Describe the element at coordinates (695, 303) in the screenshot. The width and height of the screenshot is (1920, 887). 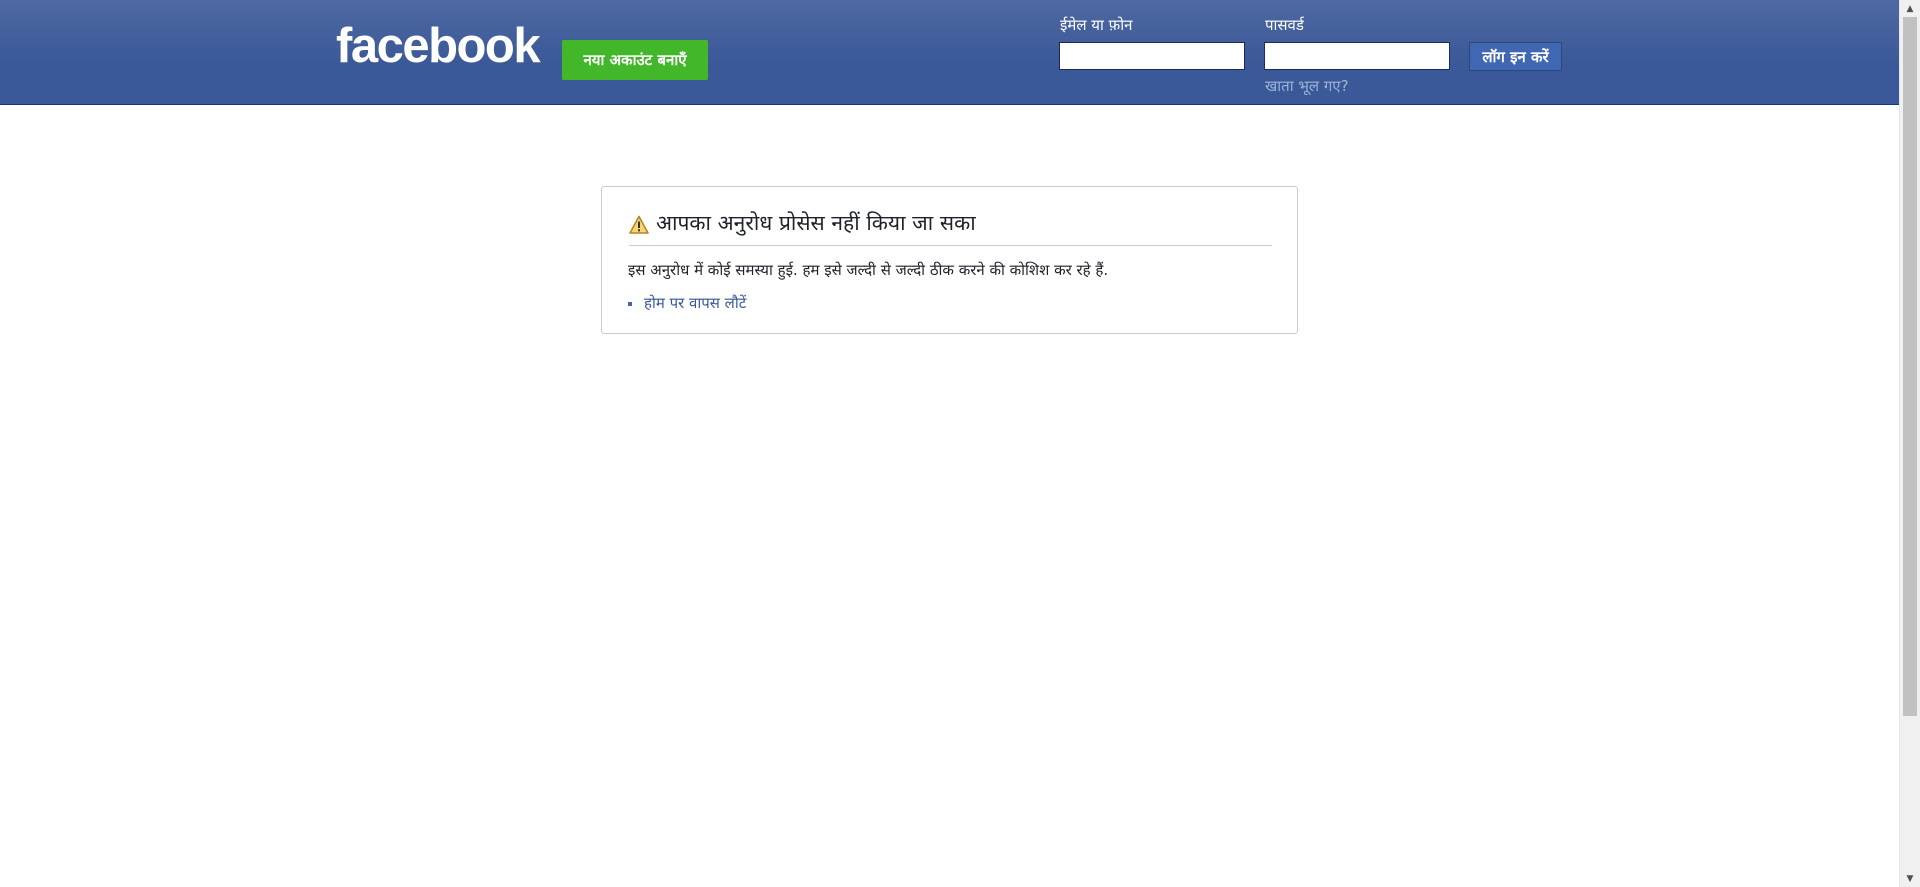
I see `back-to-home-link: होम पर वापस लौटें` at that location.